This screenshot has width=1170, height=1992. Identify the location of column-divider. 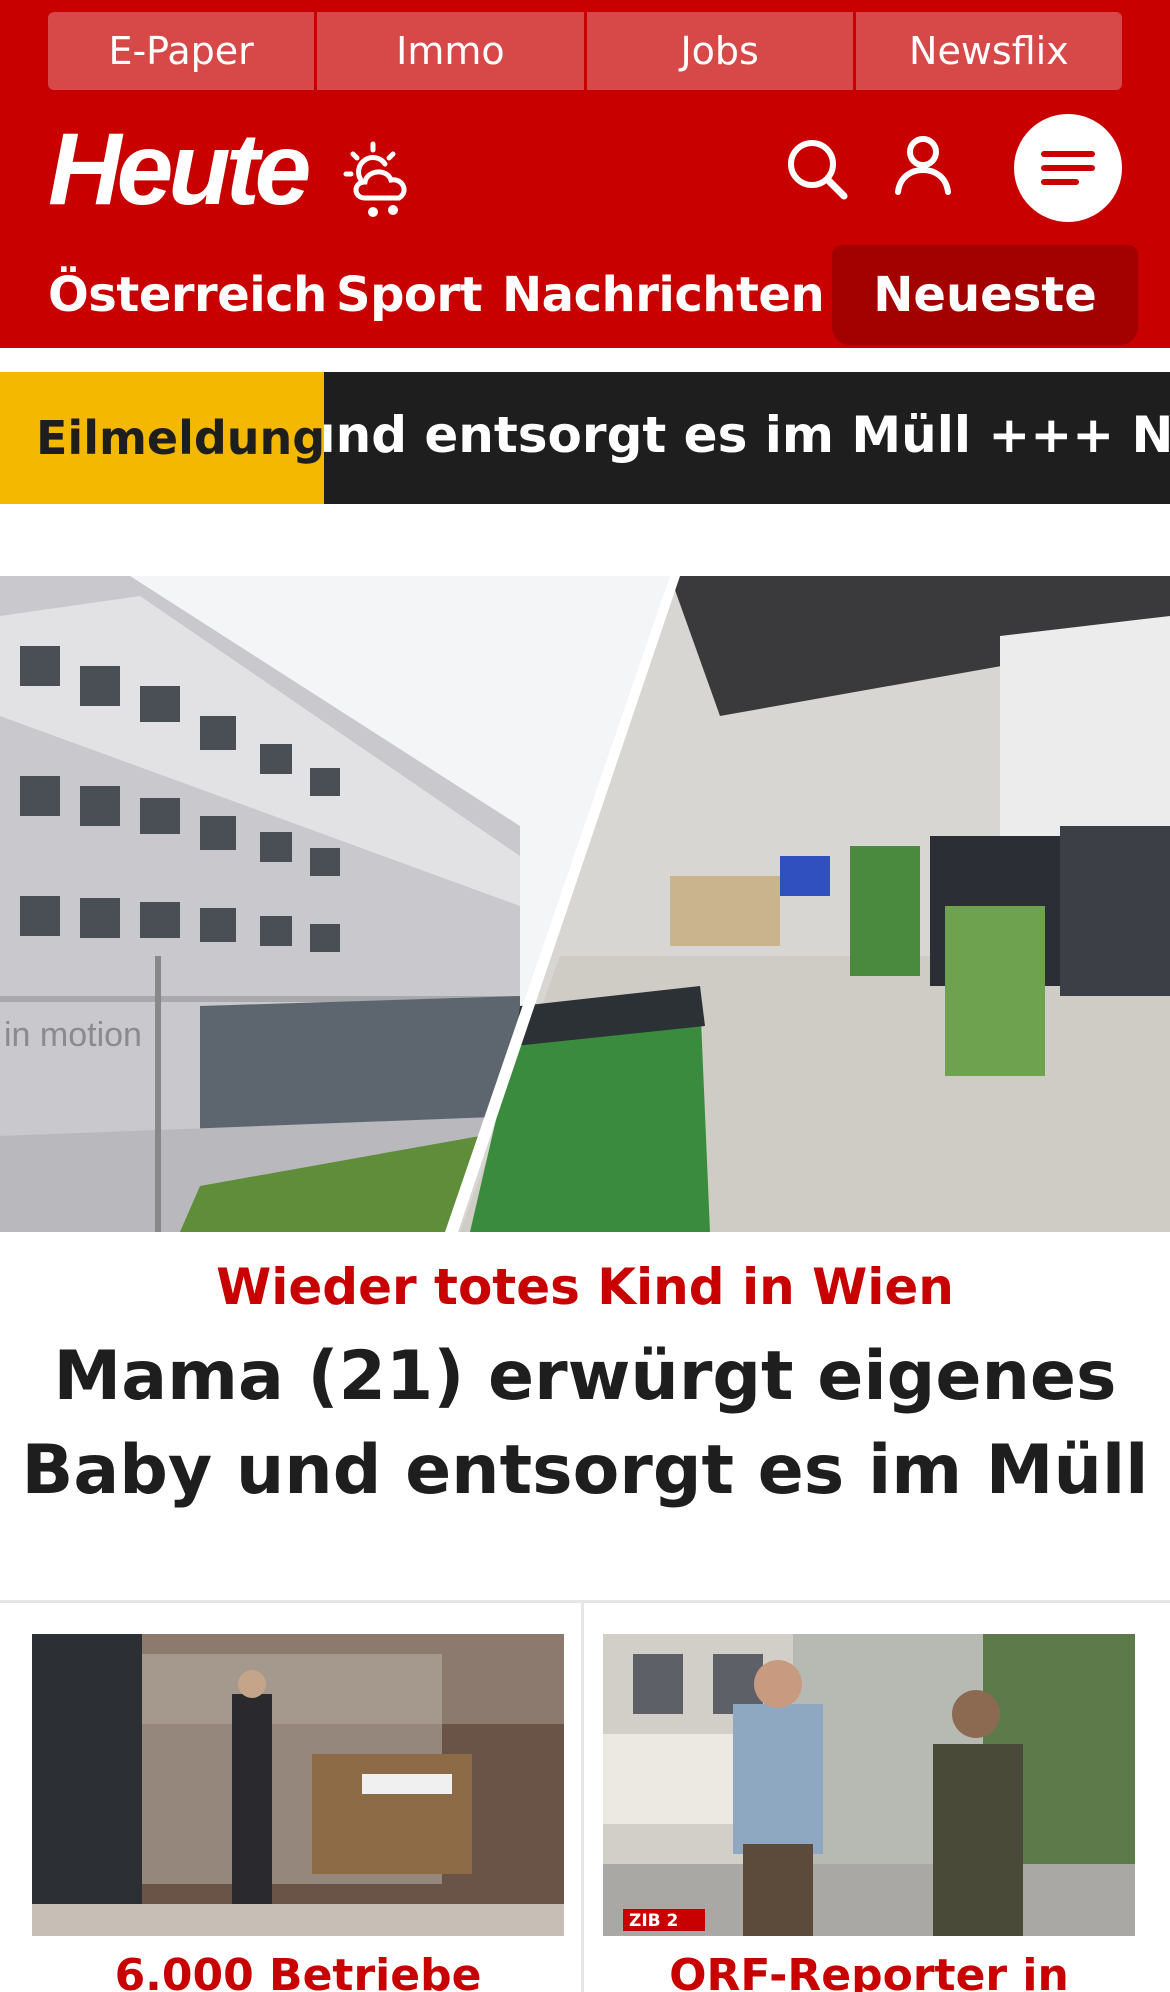
(582, 1797).